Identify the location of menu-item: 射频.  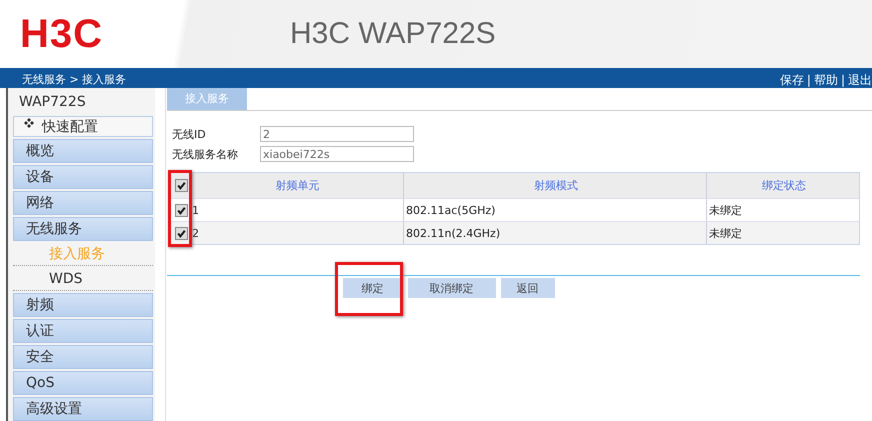
(83, 305).